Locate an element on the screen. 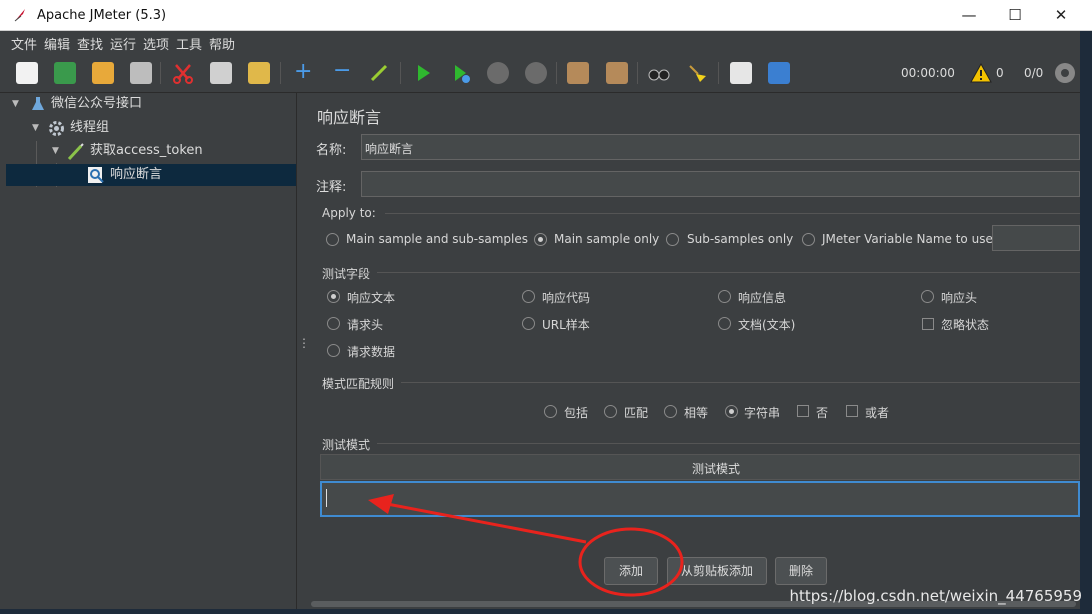 This screenshot has height=614, width=1092. annotation-arrowhead is located at coordinates (381, 504).